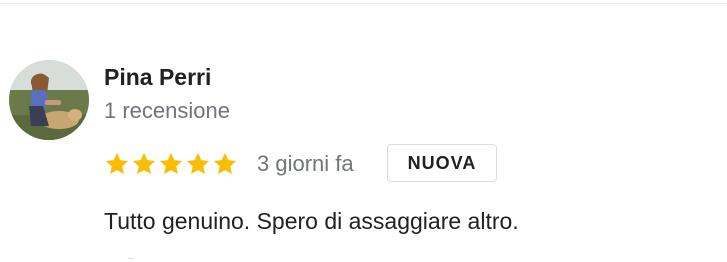  I want to click on profile-photo-icon, so click(49, 100).